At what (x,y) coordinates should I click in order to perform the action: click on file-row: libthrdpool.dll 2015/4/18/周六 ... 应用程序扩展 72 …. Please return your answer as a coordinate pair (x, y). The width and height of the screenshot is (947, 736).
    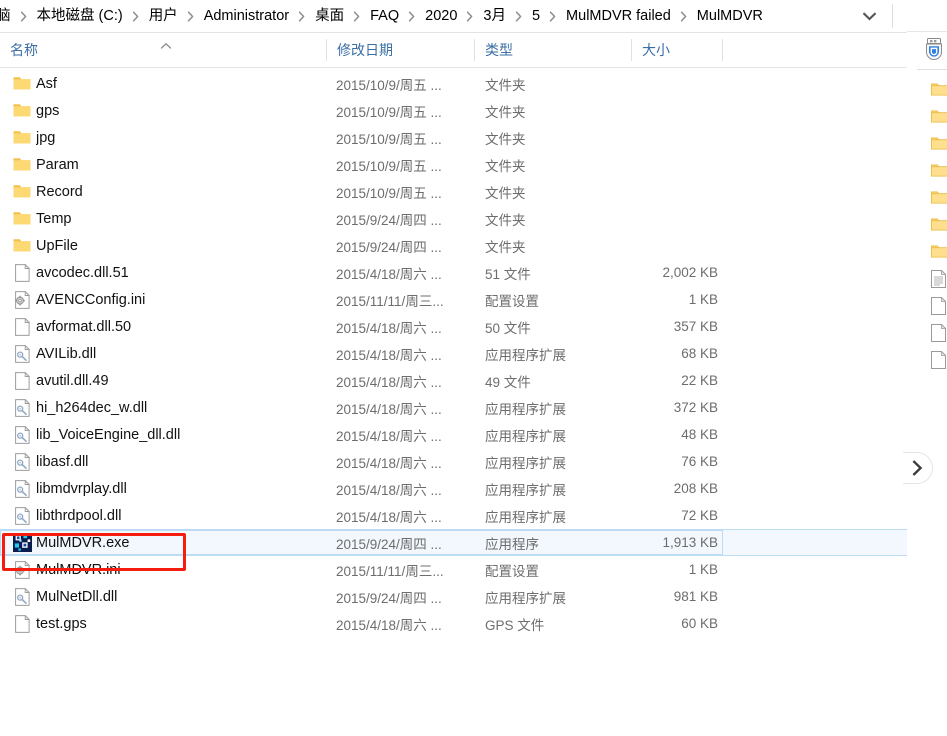
    Looking at the image, I should click on (453, 515).